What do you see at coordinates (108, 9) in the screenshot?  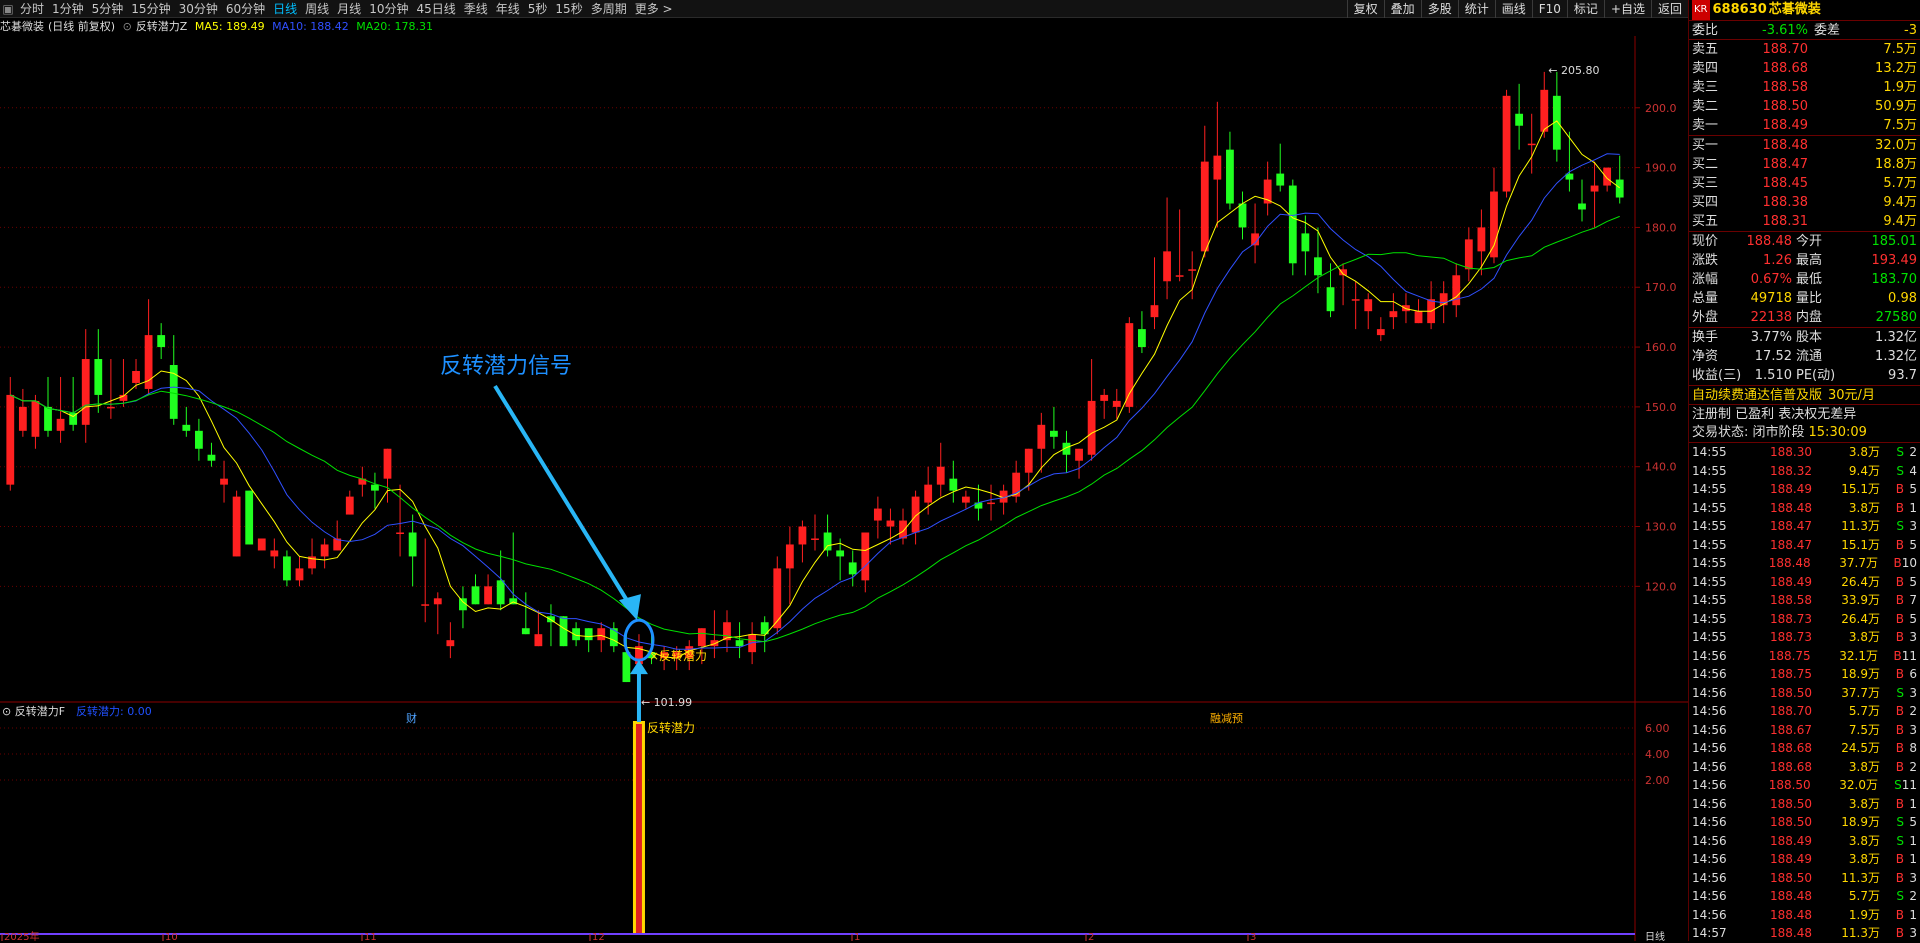 I see `timeframe-tab: 5分钟` at bounding box center [108, 9].